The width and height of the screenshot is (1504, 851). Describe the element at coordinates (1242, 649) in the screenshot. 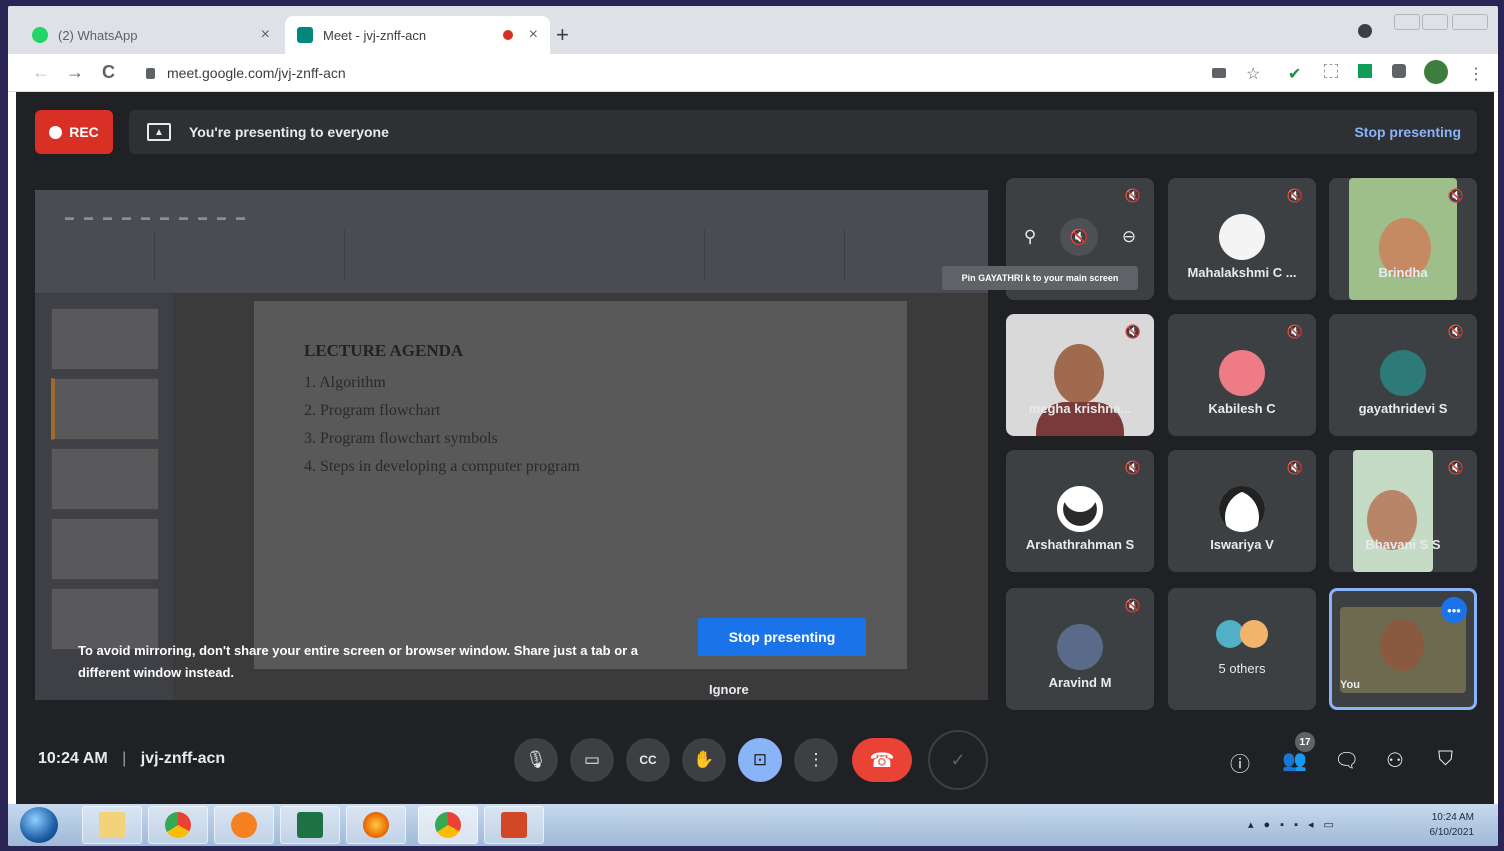

I see `others-tile: 5 others` at that location.